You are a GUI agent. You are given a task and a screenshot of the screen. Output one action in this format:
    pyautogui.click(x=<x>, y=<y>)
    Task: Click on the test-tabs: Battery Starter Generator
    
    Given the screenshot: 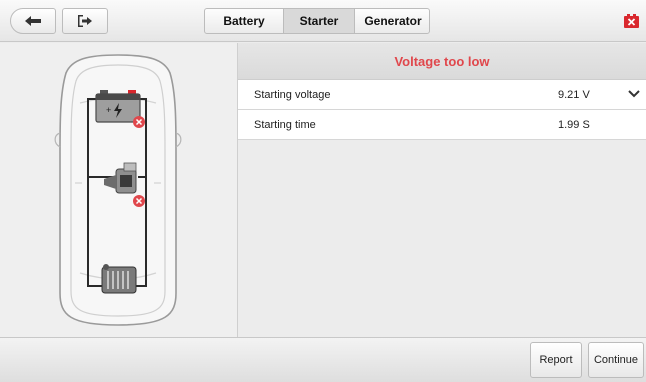 What is the action you would take?
    pyautogui.click(x=317, y=21)
    